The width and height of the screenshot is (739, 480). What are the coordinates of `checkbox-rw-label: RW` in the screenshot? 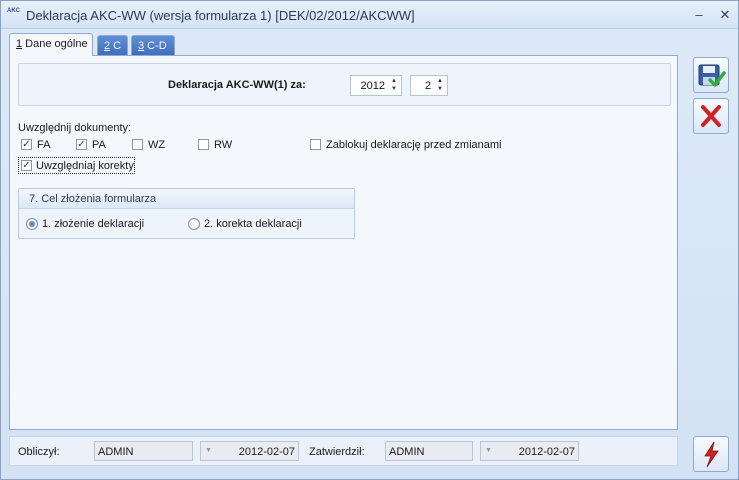 It's located at (223, 145).